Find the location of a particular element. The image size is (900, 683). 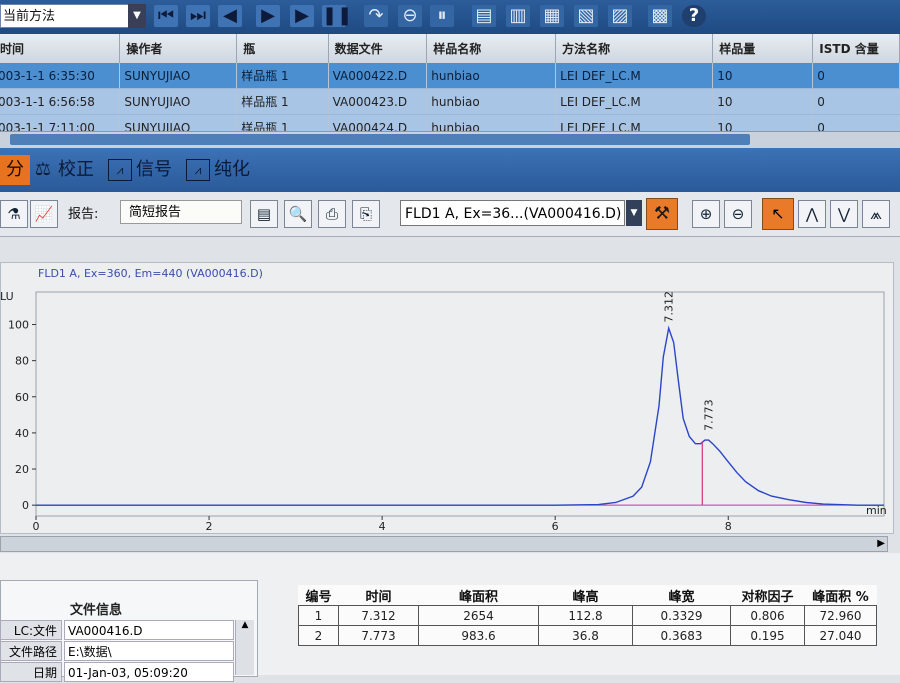

column-header: 样品量 is located at coordinates (763, 48).